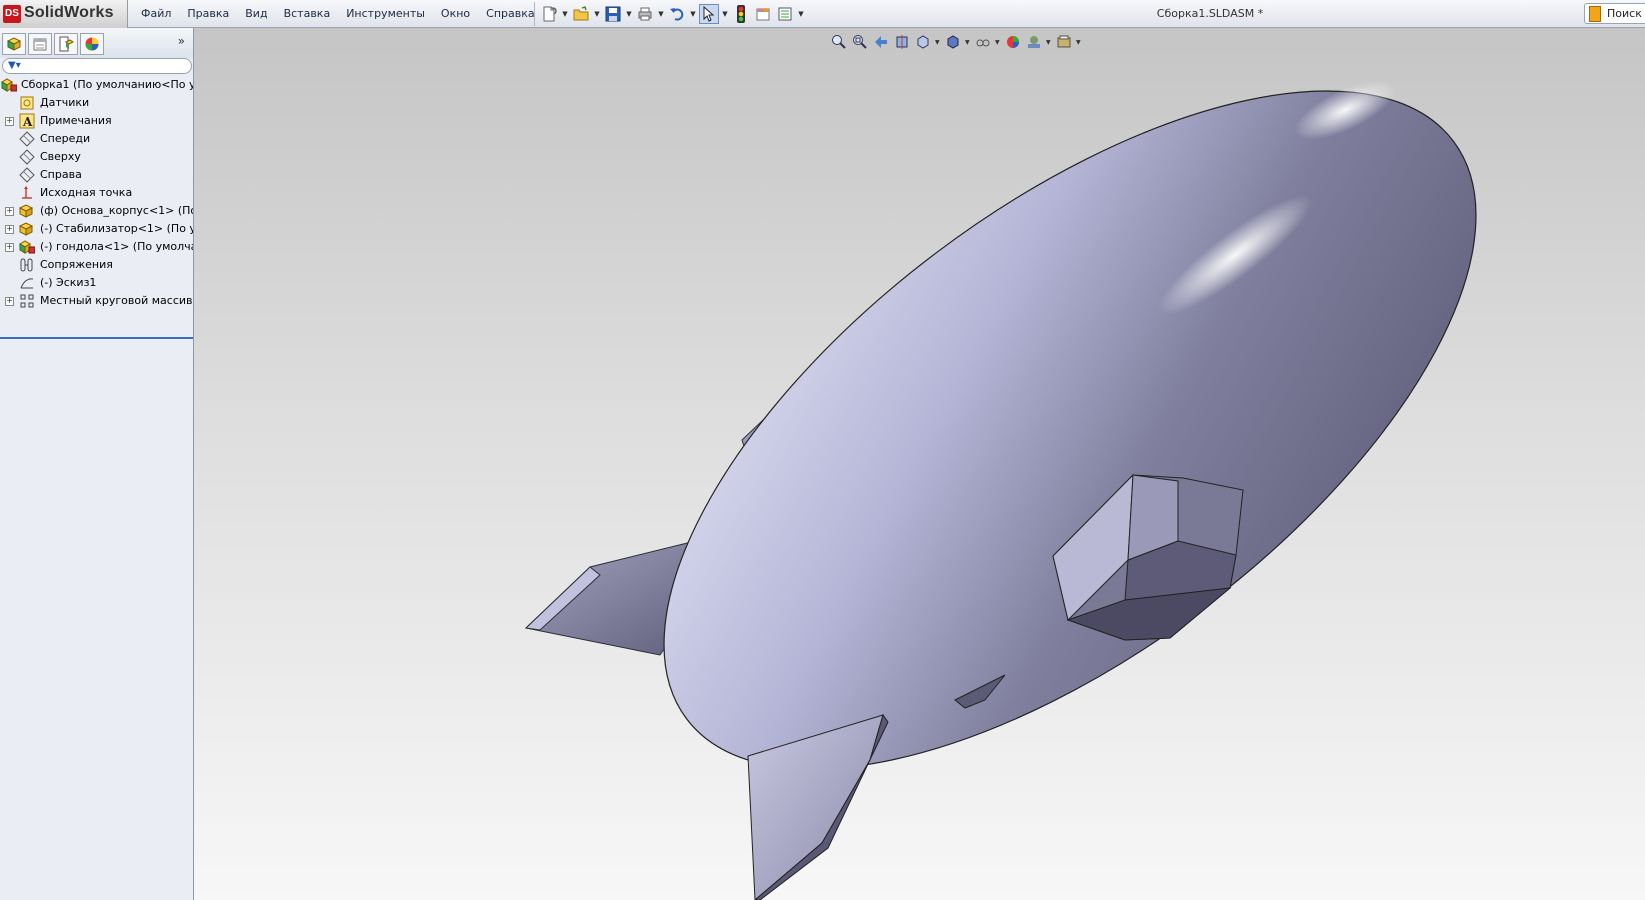  I want to click on menu-insert: Вставка, so click(307, 14).